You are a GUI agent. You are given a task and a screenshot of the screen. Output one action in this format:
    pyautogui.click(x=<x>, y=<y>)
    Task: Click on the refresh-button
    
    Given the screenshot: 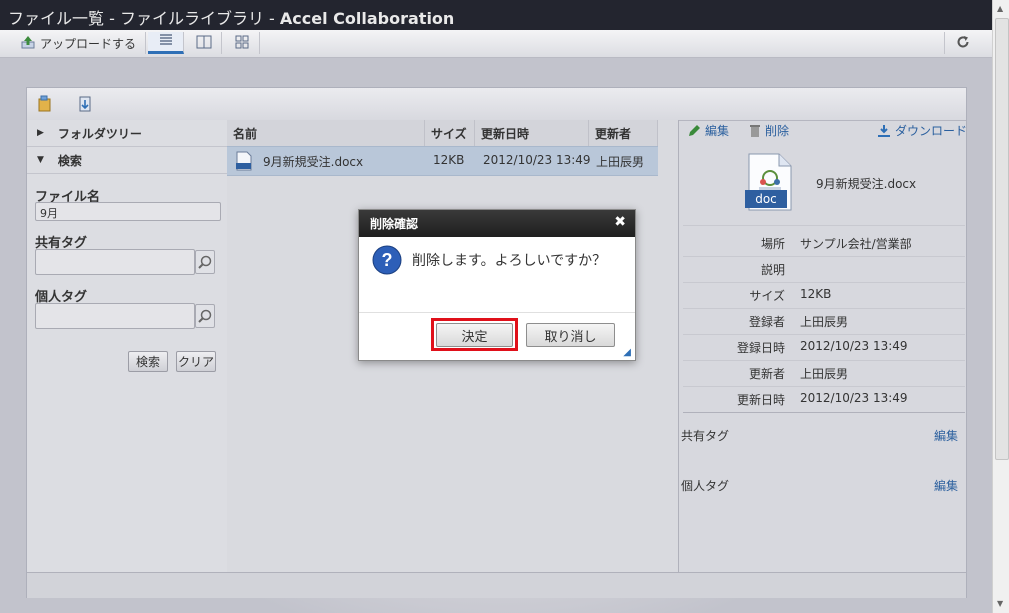 What is the action you would take?
    pyautogui.click(x=962, y=43)
    